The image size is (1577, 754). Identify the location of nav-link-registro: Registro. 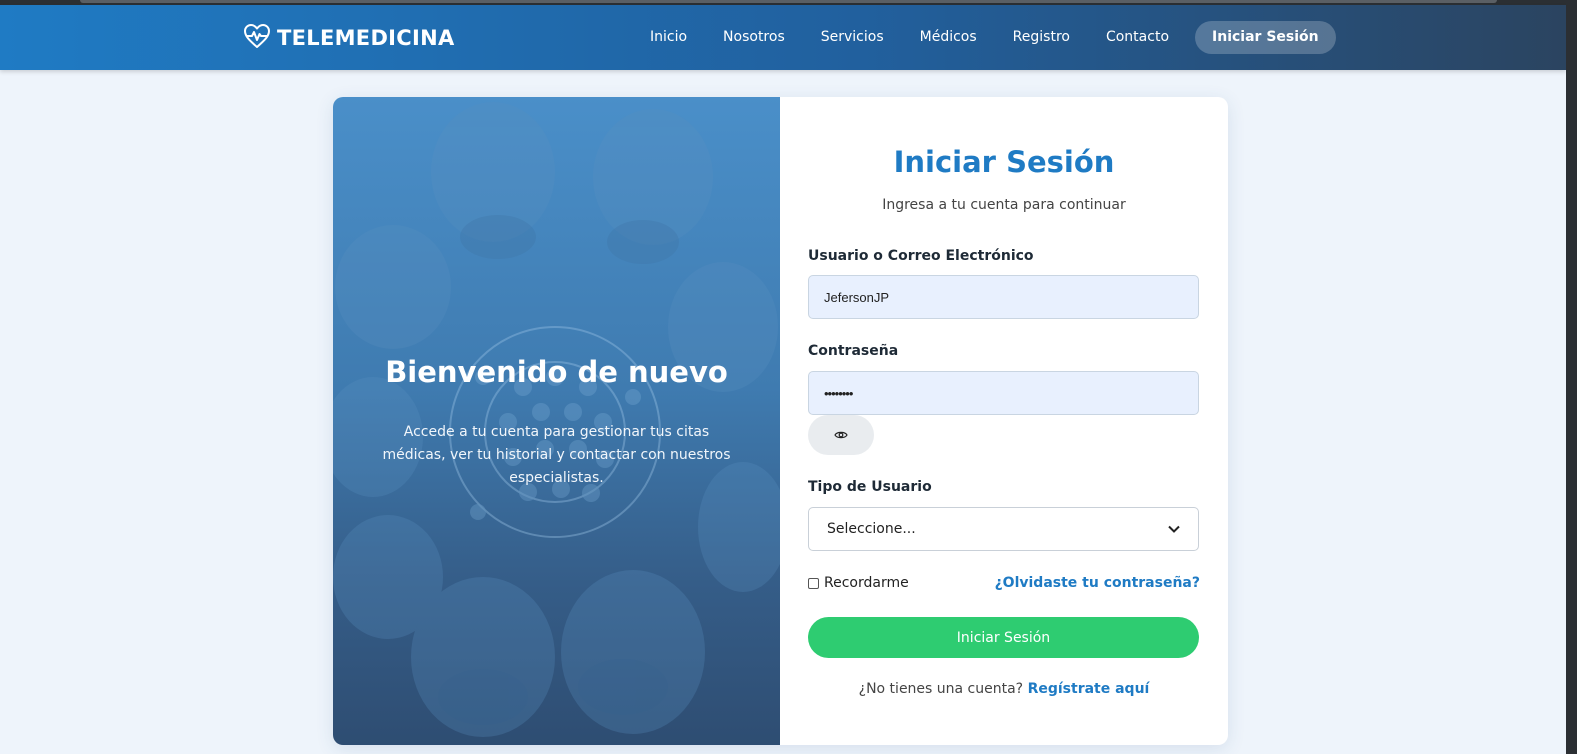
(1041, 37).